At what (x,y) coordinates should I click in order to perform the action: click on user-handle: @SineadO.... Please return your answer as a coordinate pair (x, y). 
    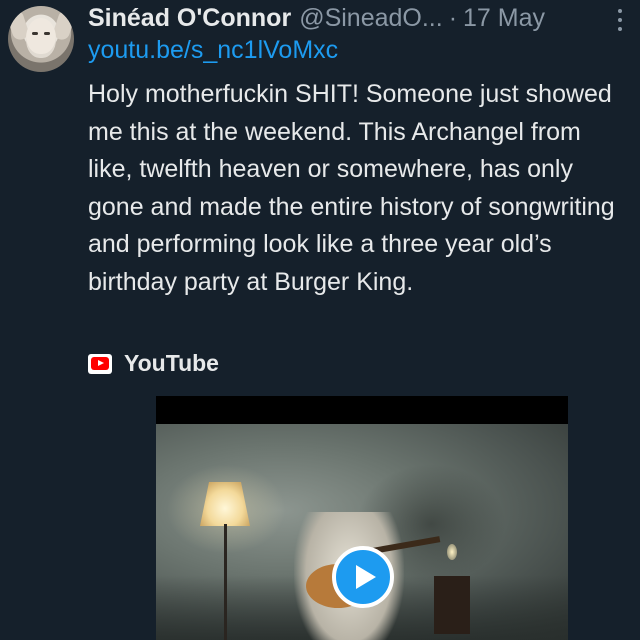
    Looking at the image, I should click on (371, 18).